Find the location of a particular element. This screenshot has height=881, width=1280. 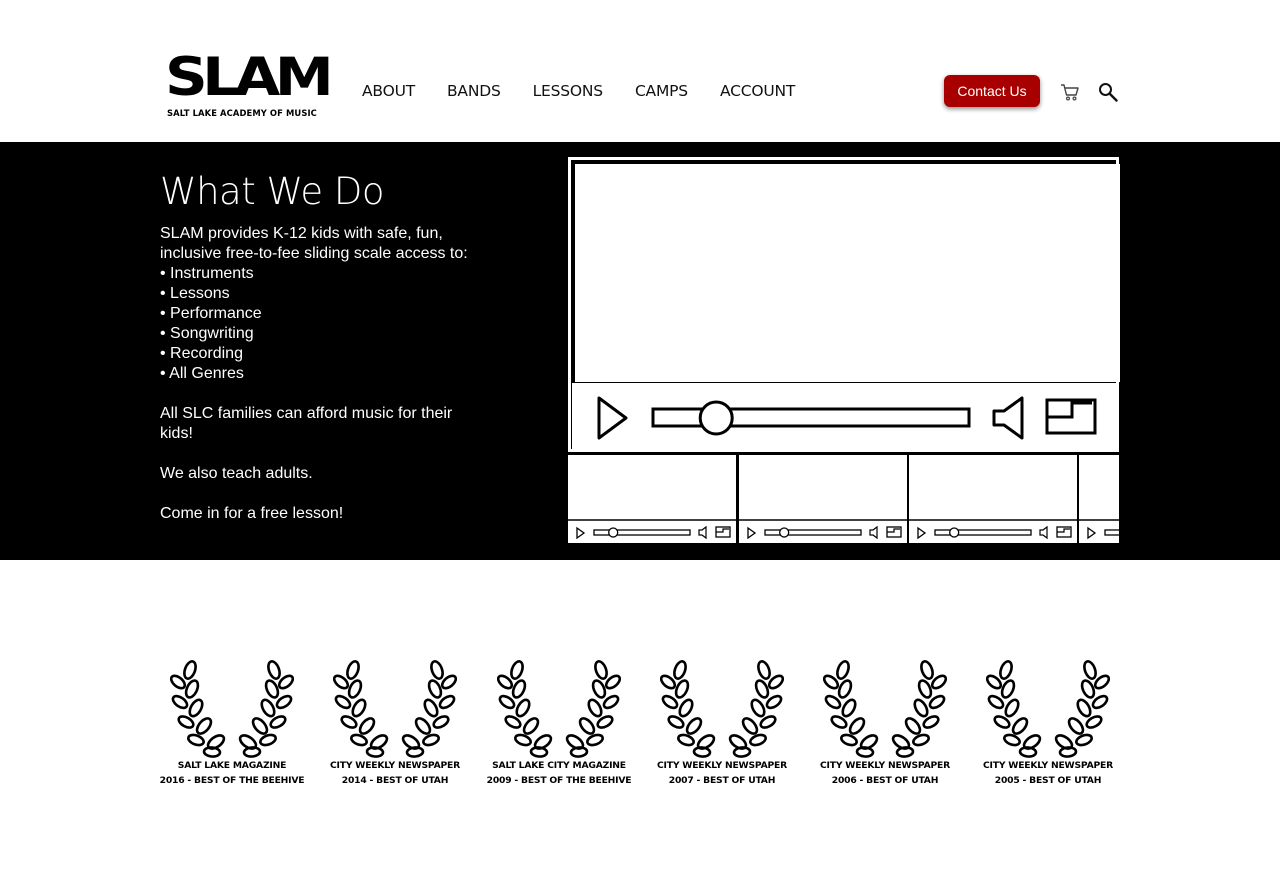

slam-logo: SLAM SALT LAKE ACADEMY OF MUSIC is located at coordinates (249, 84).